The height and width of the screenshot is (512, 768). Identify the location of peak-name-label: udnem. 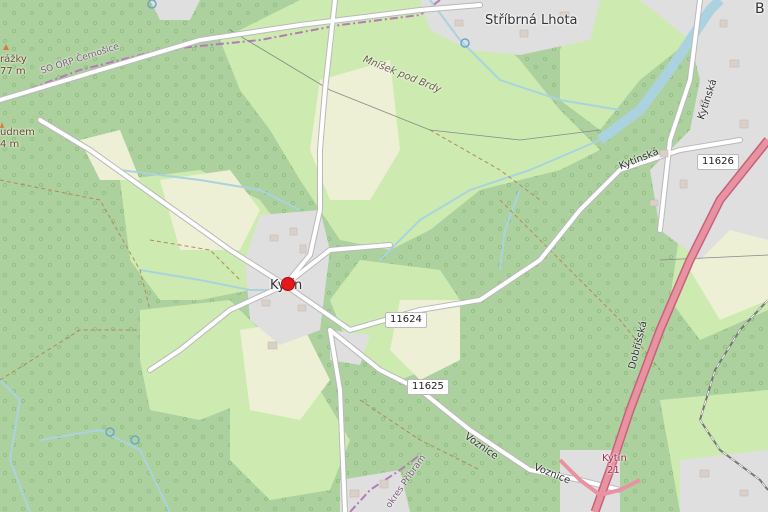
(17, 132).